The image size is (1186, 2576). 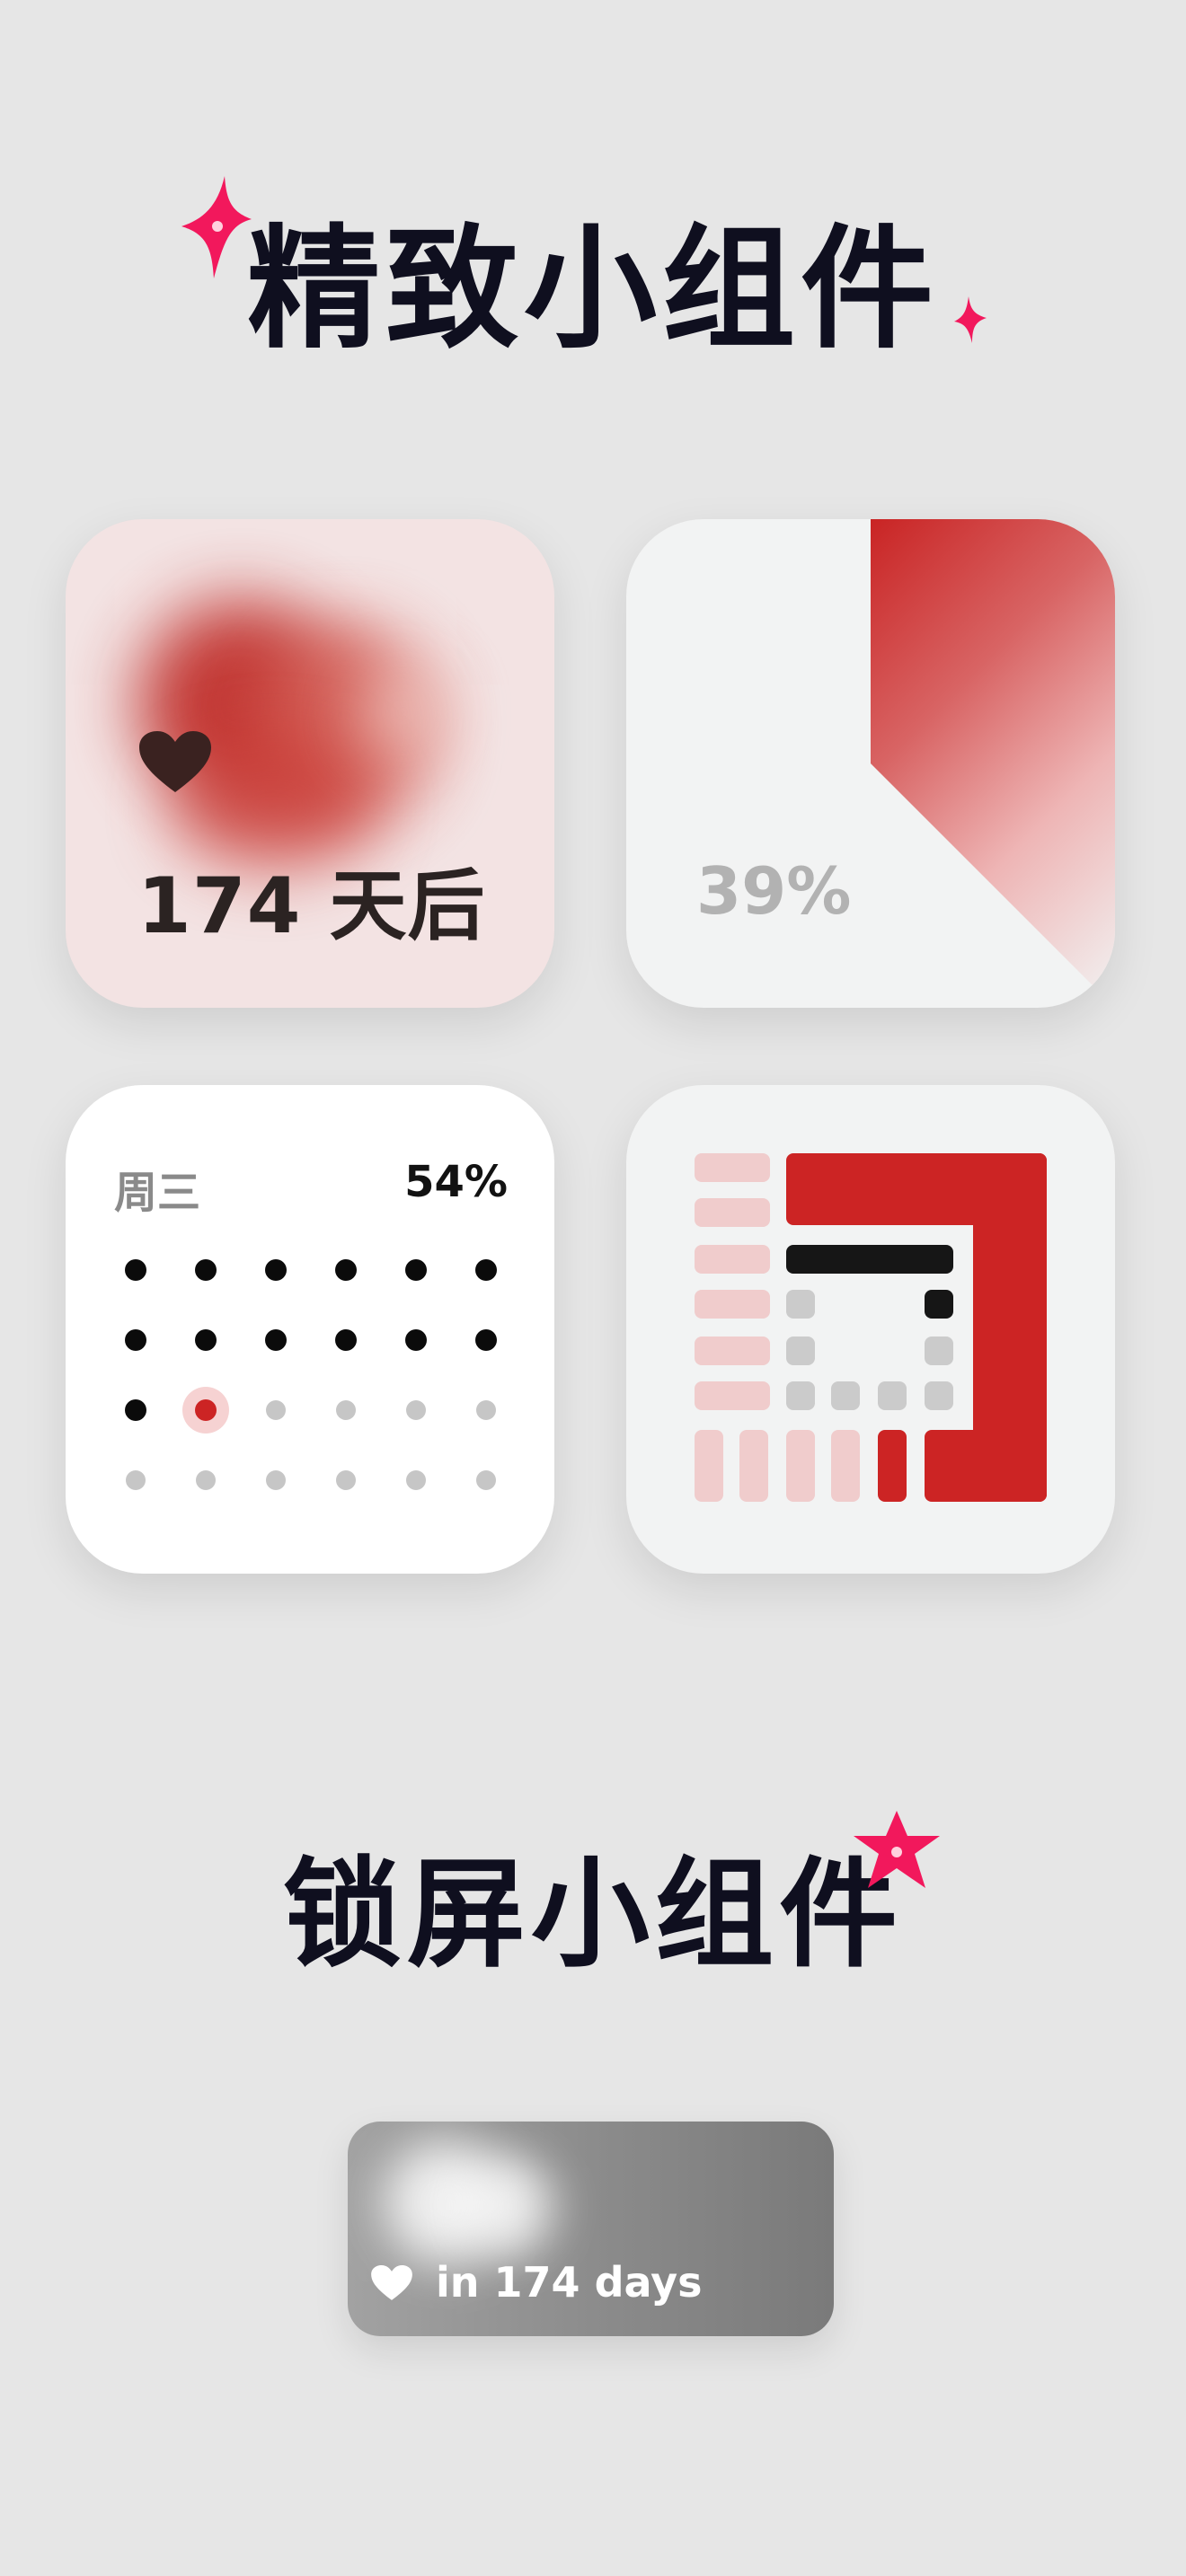 What do you see at coordinates (593, 1915) in the screenshot?
I see `section-title-lockscreen-widgets: 锁屏小组件` at bounding box center [593, 1915].